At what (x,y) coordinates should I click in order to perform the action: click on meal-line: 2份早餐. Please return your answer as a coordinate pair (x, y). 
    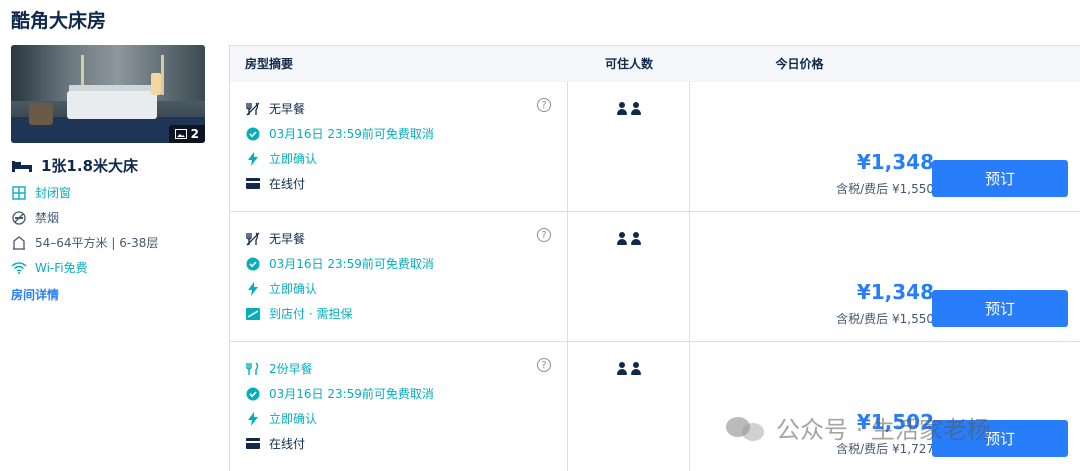
    Looking at the image, I should click on (398, 368).